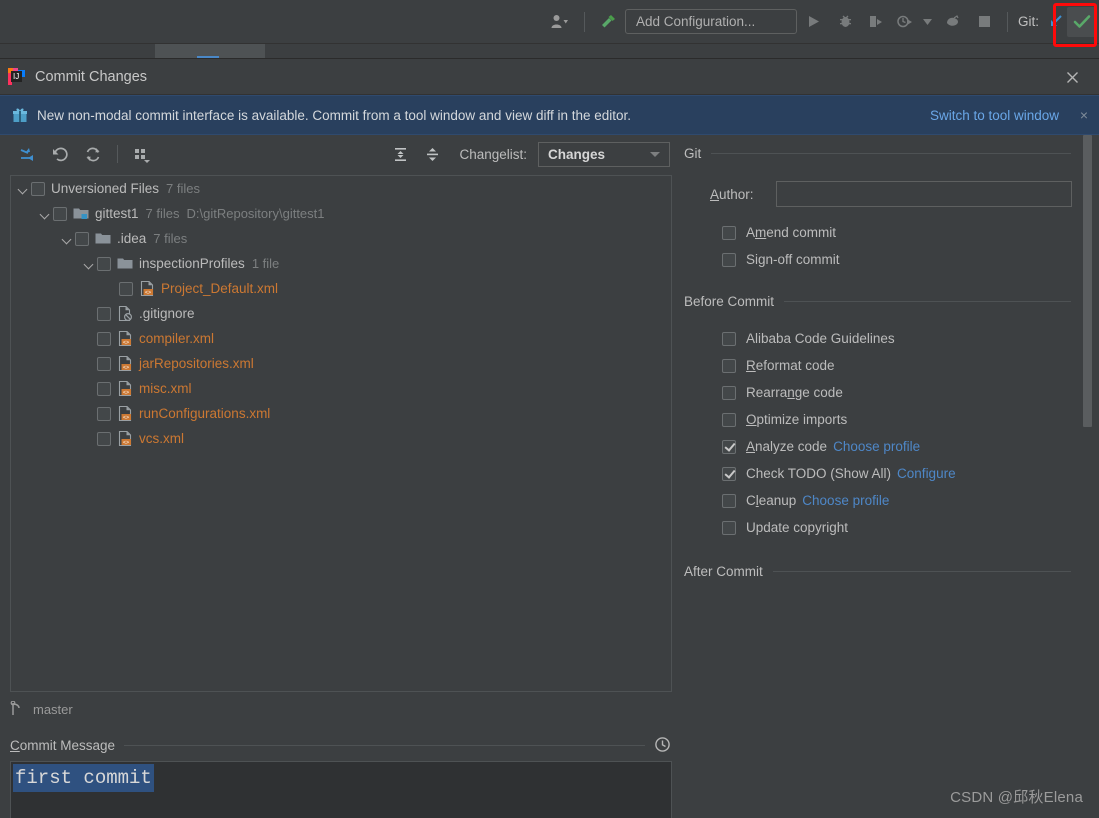 The height and width of the screenshot is (818, 1099). I want to click on tree-row: .gitignore, so click(341, 313).